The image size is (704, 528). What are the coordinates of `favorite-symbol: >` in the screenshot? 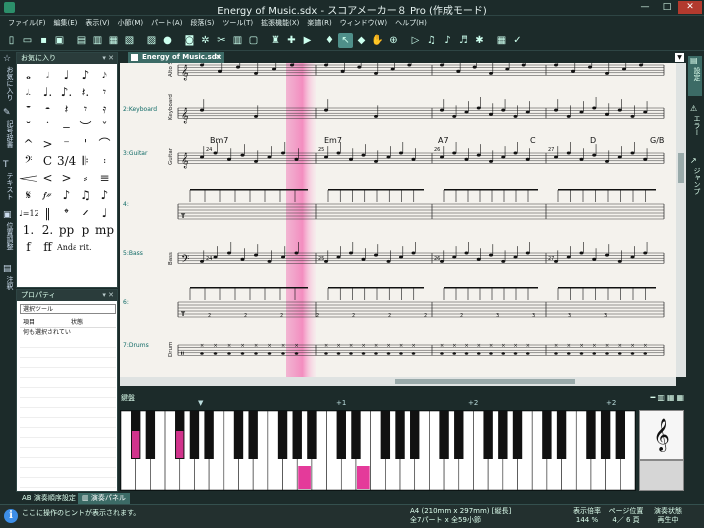 It's located at (66, 178).